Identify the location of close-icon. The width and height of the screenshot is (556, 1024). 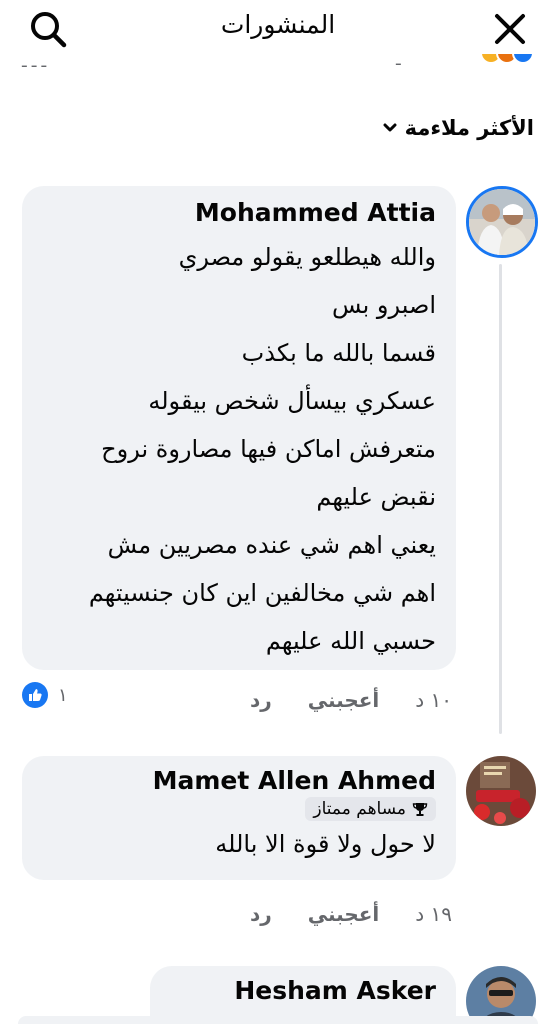
(510, 29).